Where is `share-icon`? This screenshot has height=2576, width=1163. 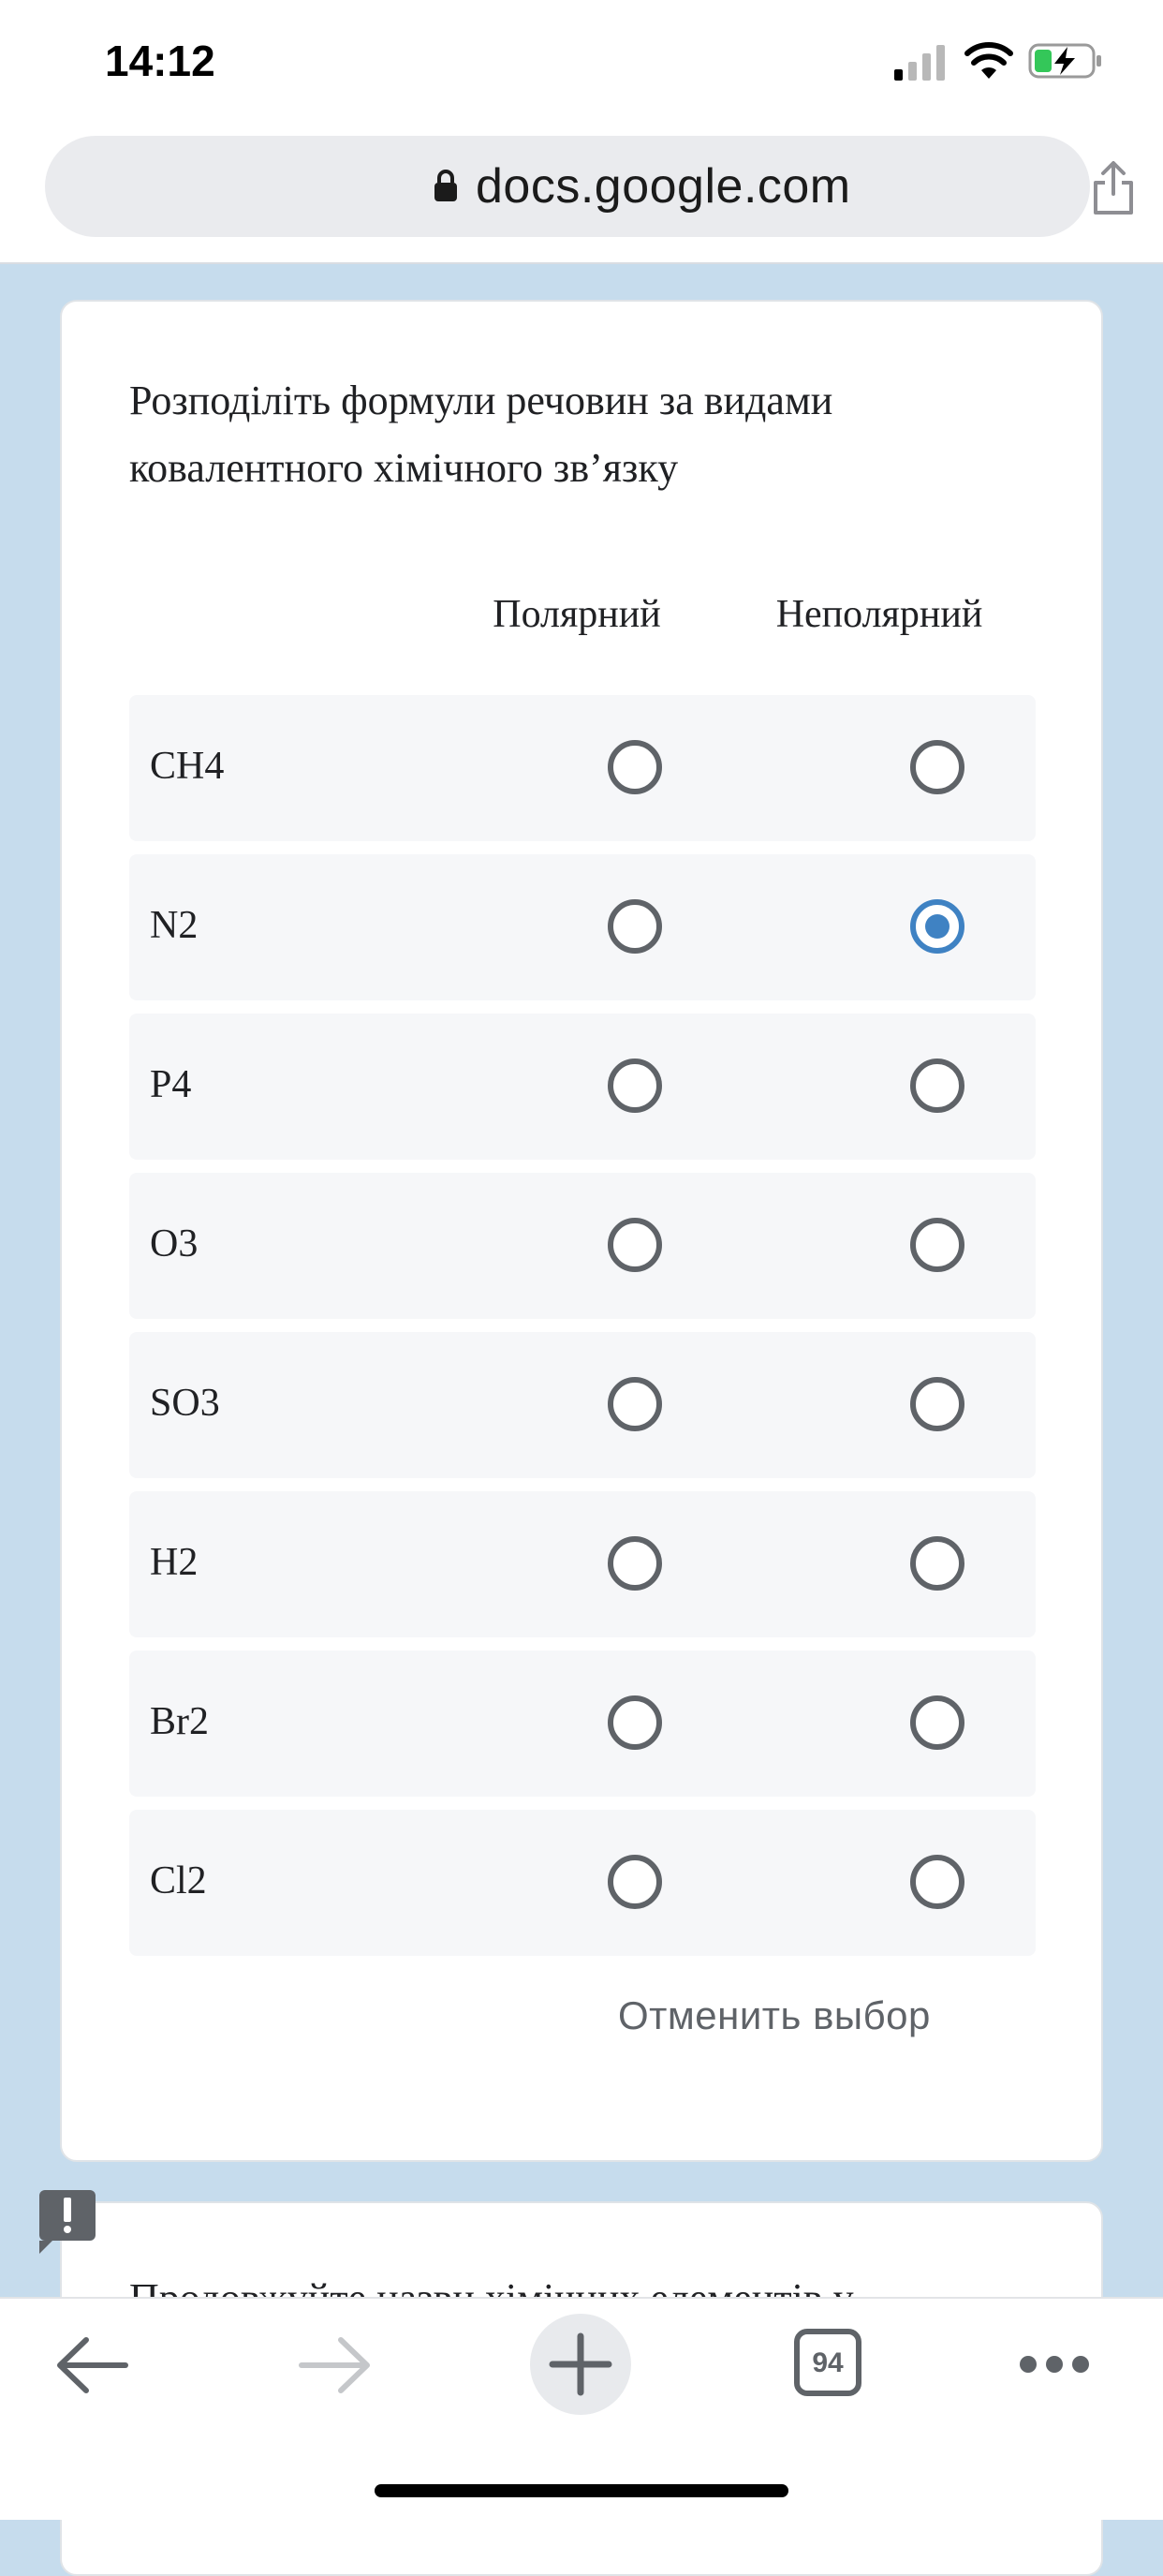
share-icon is located at coordinates (1113, 188).